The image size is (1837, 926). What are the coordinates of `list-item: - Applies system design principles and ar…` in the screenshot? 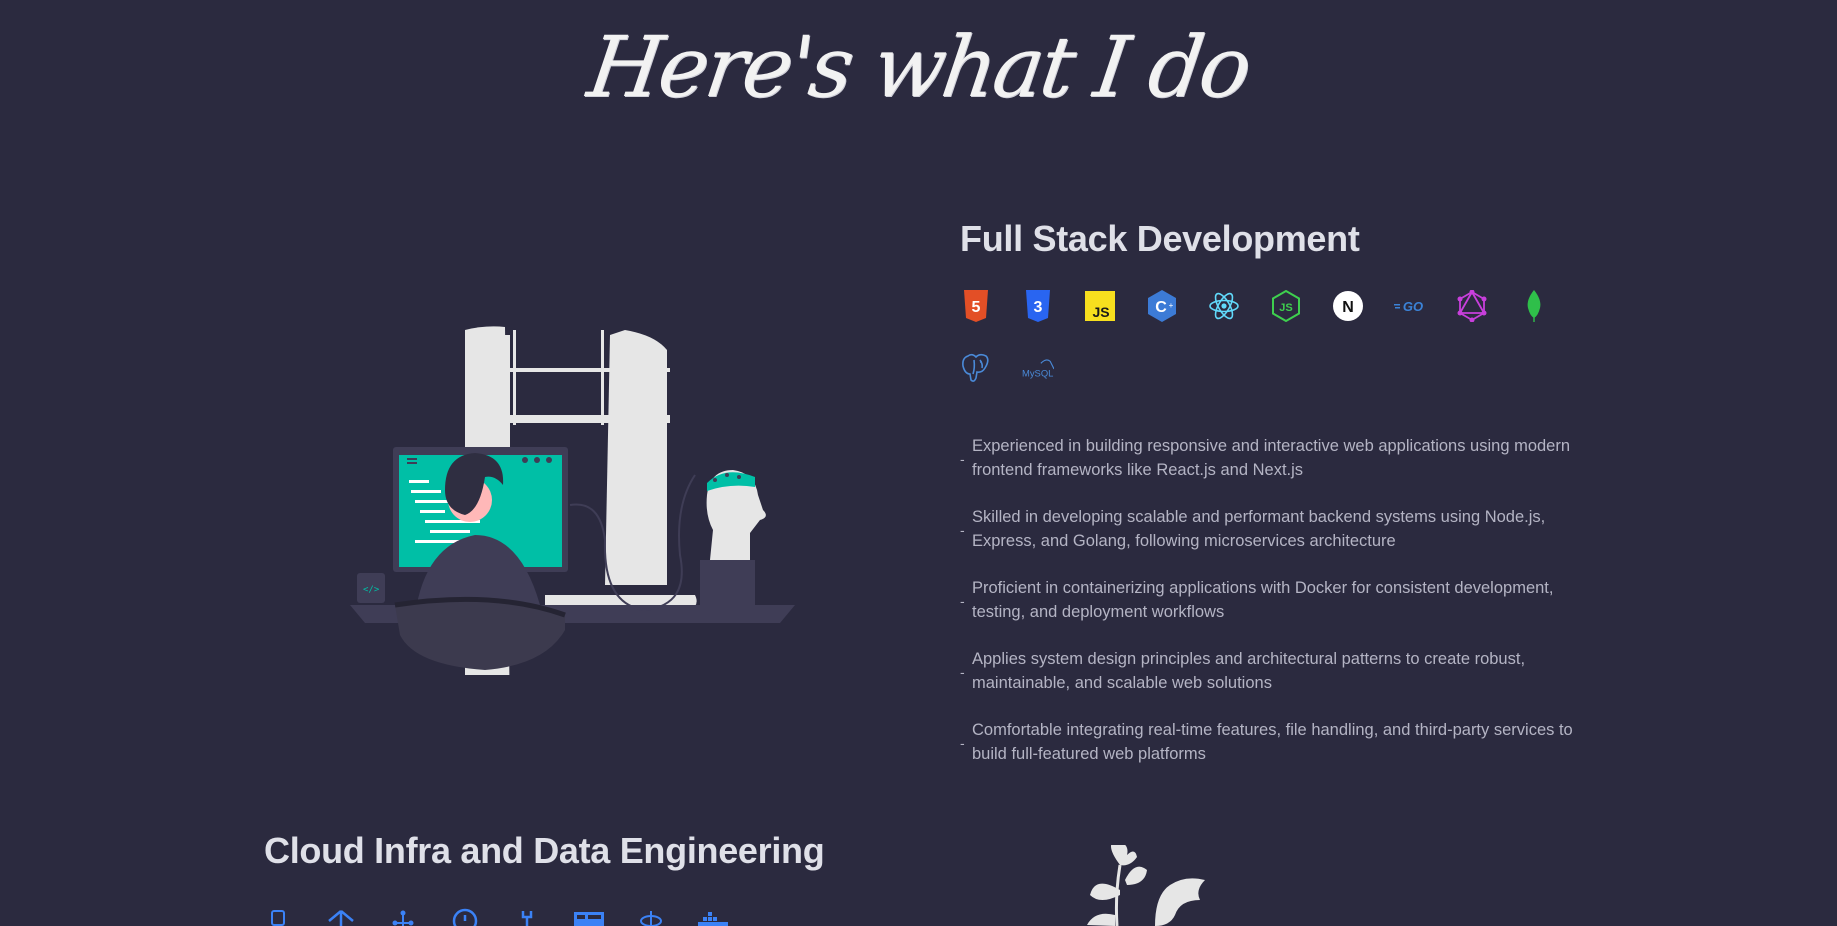 It's located at (1243, 671).